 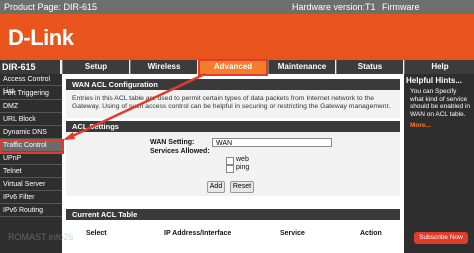 What do you see at coordinates (31, 133) in the screenshot?
I see `sidebar-item-dynamic-dns: Dynamic DNS` at bounding box center [31, 133].